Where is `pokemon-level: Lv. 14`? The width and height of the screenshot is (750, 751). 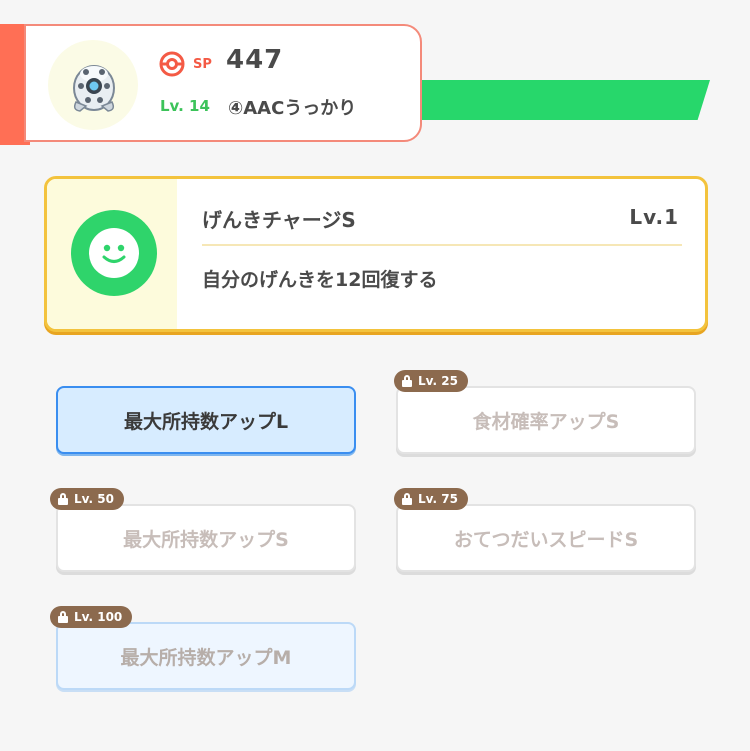 pokemon-level: Lv. 14 is located at coordinates (185, 106).